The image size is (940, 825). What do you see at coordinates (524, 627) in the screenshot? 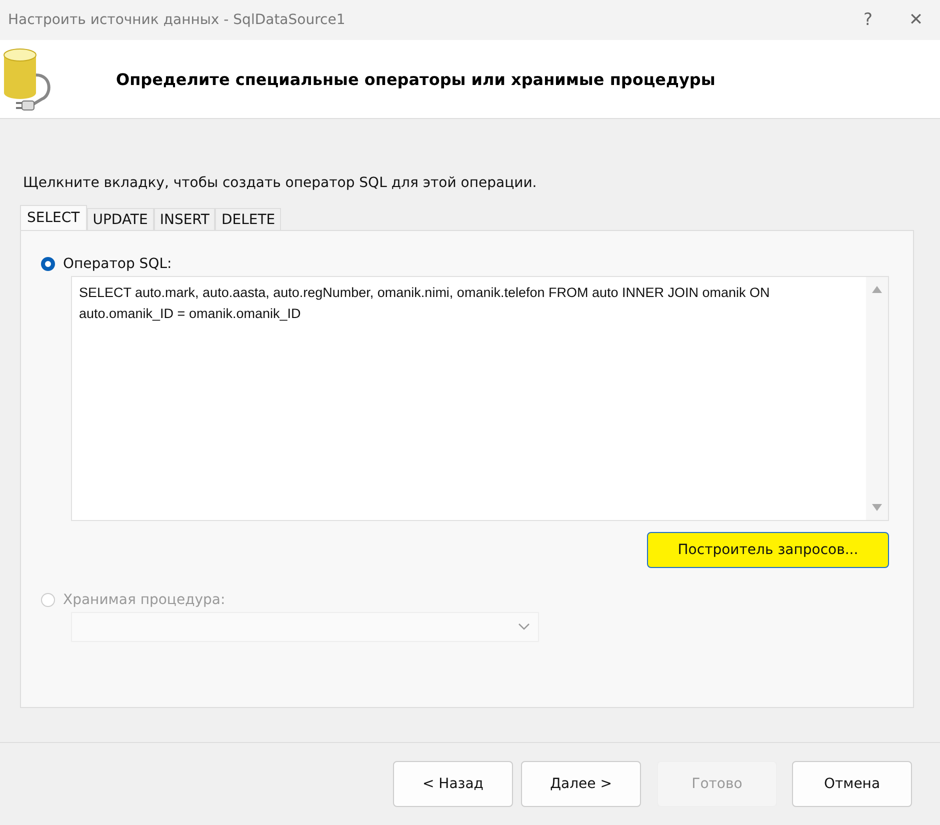
I see `chevron-down-icon` at bounding box center [524, 627].